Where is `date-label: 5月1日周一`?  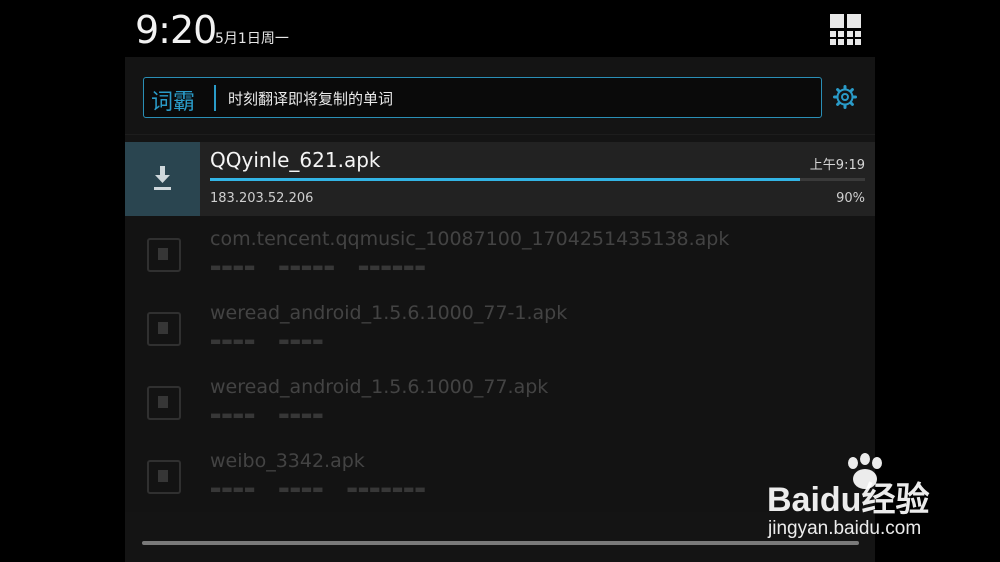 date-label: 5月1日周一 is located at coordinates (252, 39).